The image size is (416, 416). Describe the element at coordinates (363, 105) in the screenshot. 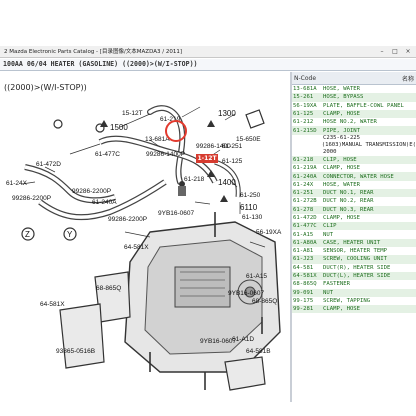

I see `part-name: PLATE, BAFFLE-COWL PANEL` at that location.